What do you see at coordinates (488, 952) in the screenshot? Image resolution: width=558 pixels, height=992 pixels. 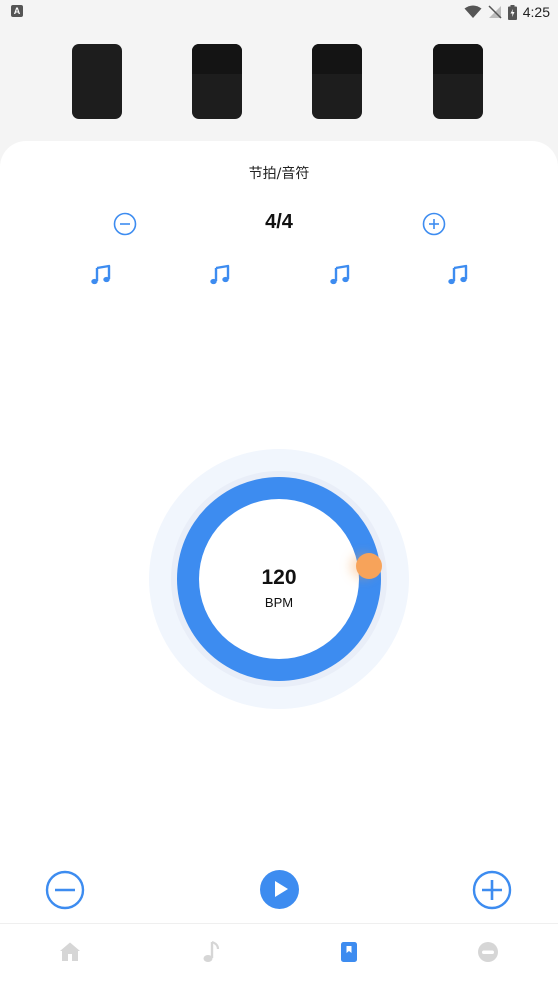 I see `nav-profile-icon` at bounding box center [488, 952].